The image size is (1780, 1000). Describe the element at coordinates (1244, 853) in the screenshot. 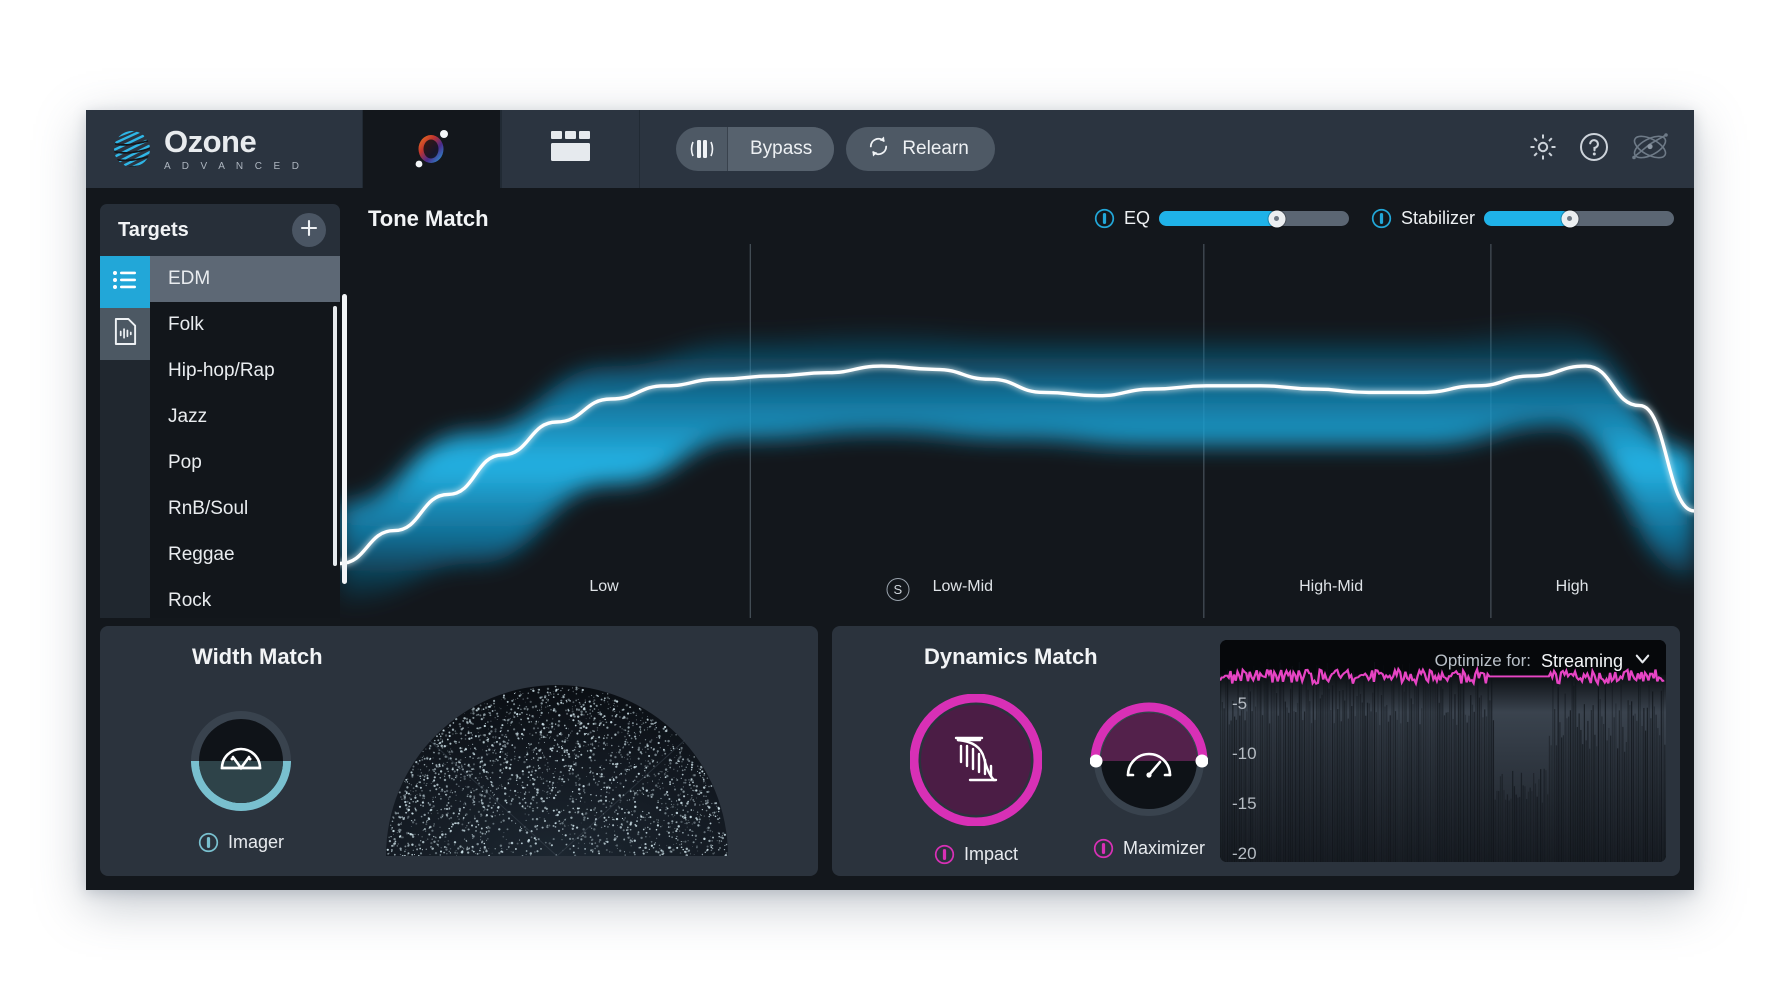

I see `meter-scale-20: -20` at that location.